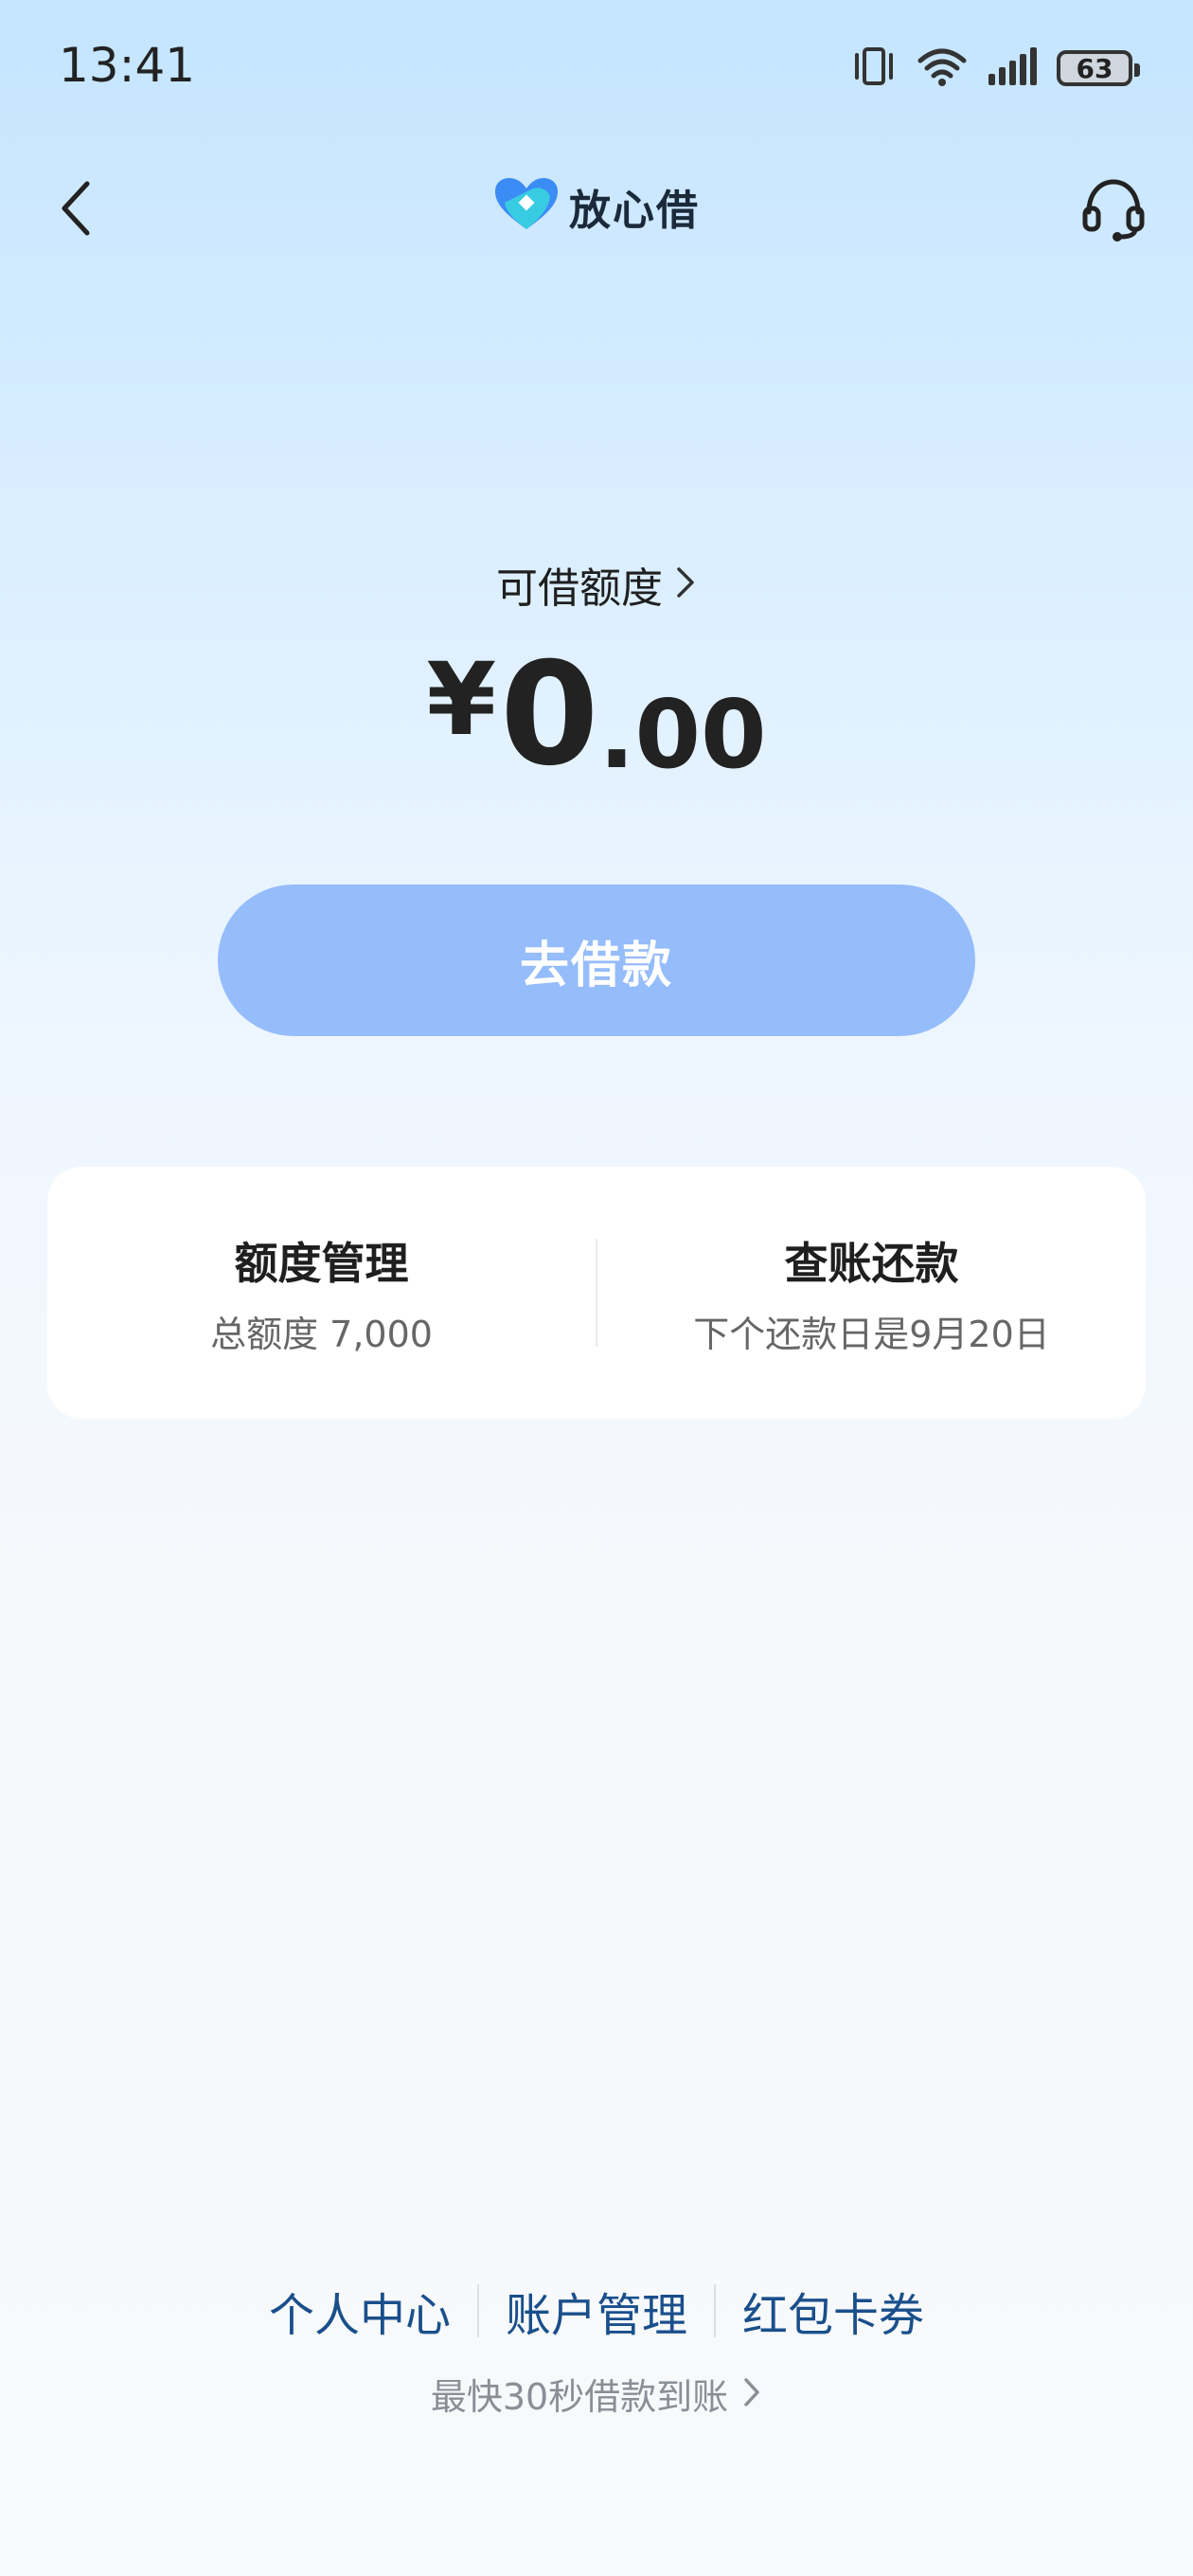 Image resolution: width=1193 pixels, height=2576 pixels. I want to click on amount-currency: ¥, so click(461, 699).